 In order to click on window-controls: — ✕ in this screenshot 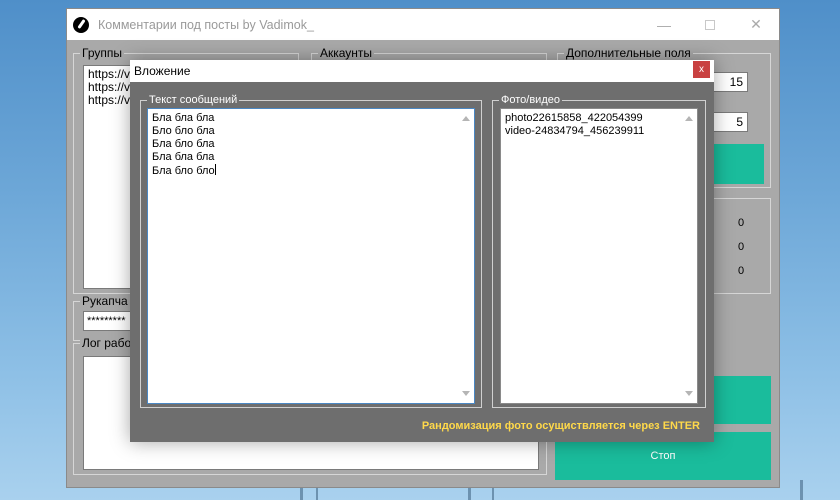, I will do `click(710, 24)`.